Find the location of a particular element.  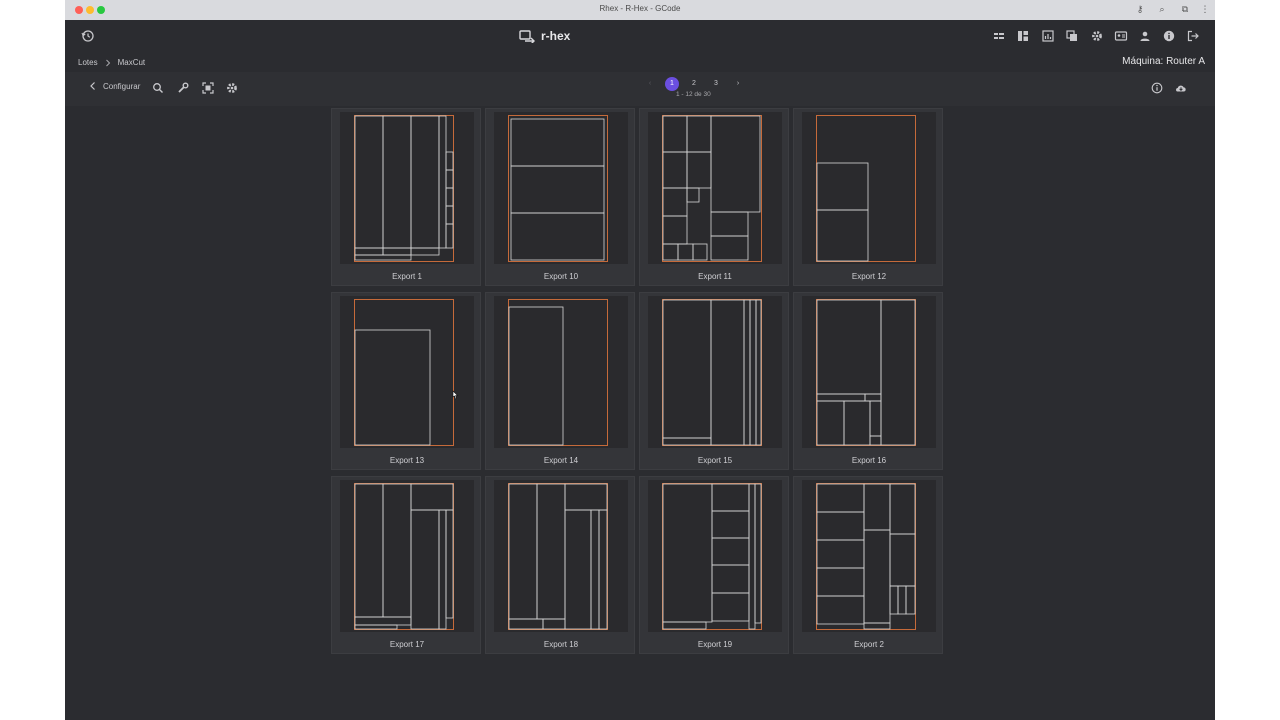

export-name: Export 15 is located at coordinates (715, 460).